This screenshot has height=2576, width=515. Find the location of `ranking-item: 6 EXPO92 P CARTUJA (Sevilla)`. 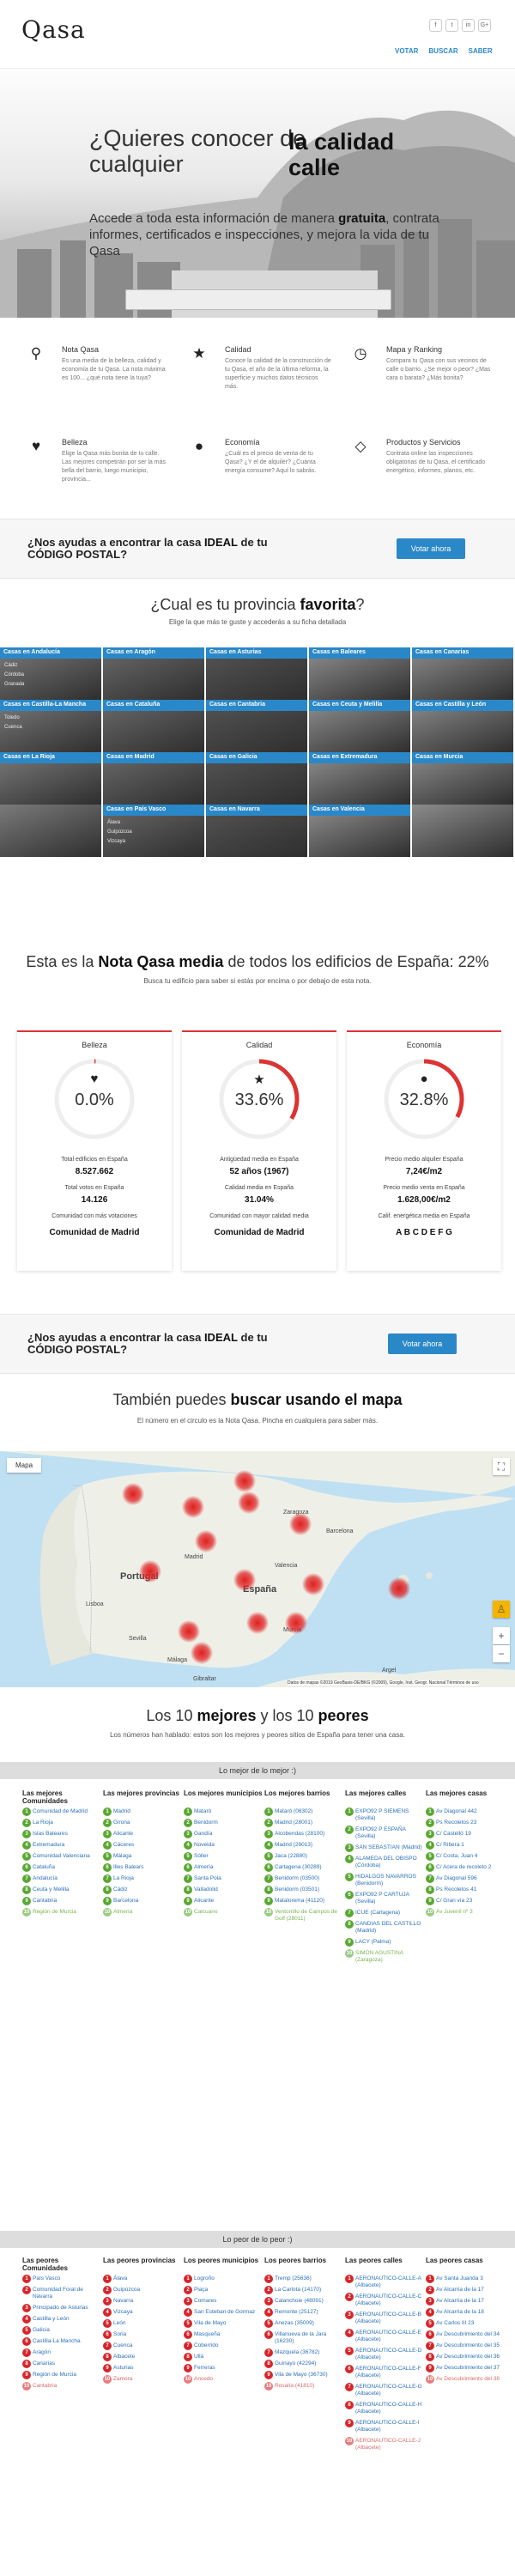

ranking-item: 6 EXPO92 P CARTUJA (Sevilla) is located at coordinates (384, 1898).